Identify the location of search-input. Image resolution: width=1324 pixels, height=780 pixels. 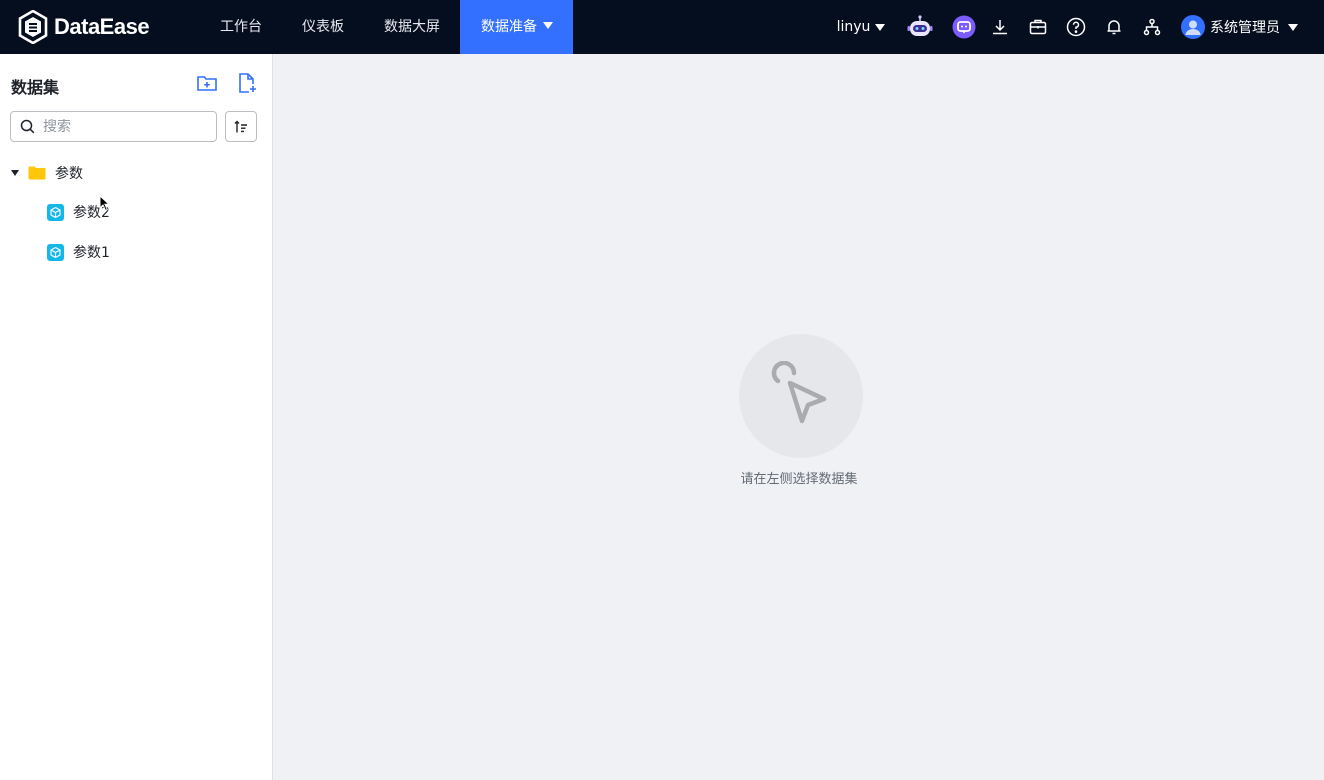
(123, 126).